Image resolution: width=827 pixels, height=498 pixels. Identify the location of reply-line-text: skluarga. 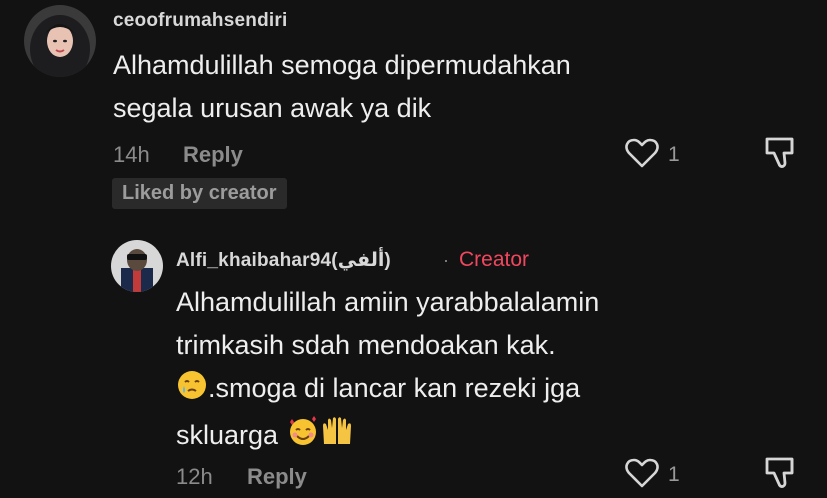
(227, 435).